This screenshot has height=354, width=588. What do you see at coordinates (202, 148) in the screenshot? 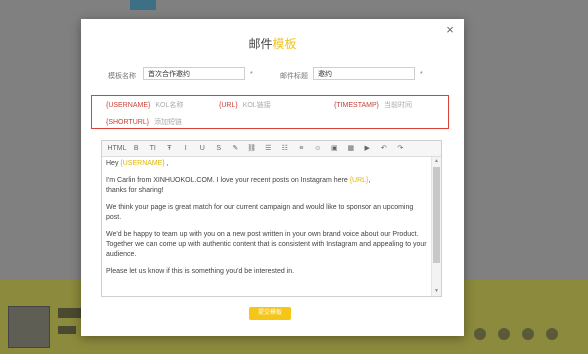
I see `underline-icon: U` at bounding box center [202, 148].